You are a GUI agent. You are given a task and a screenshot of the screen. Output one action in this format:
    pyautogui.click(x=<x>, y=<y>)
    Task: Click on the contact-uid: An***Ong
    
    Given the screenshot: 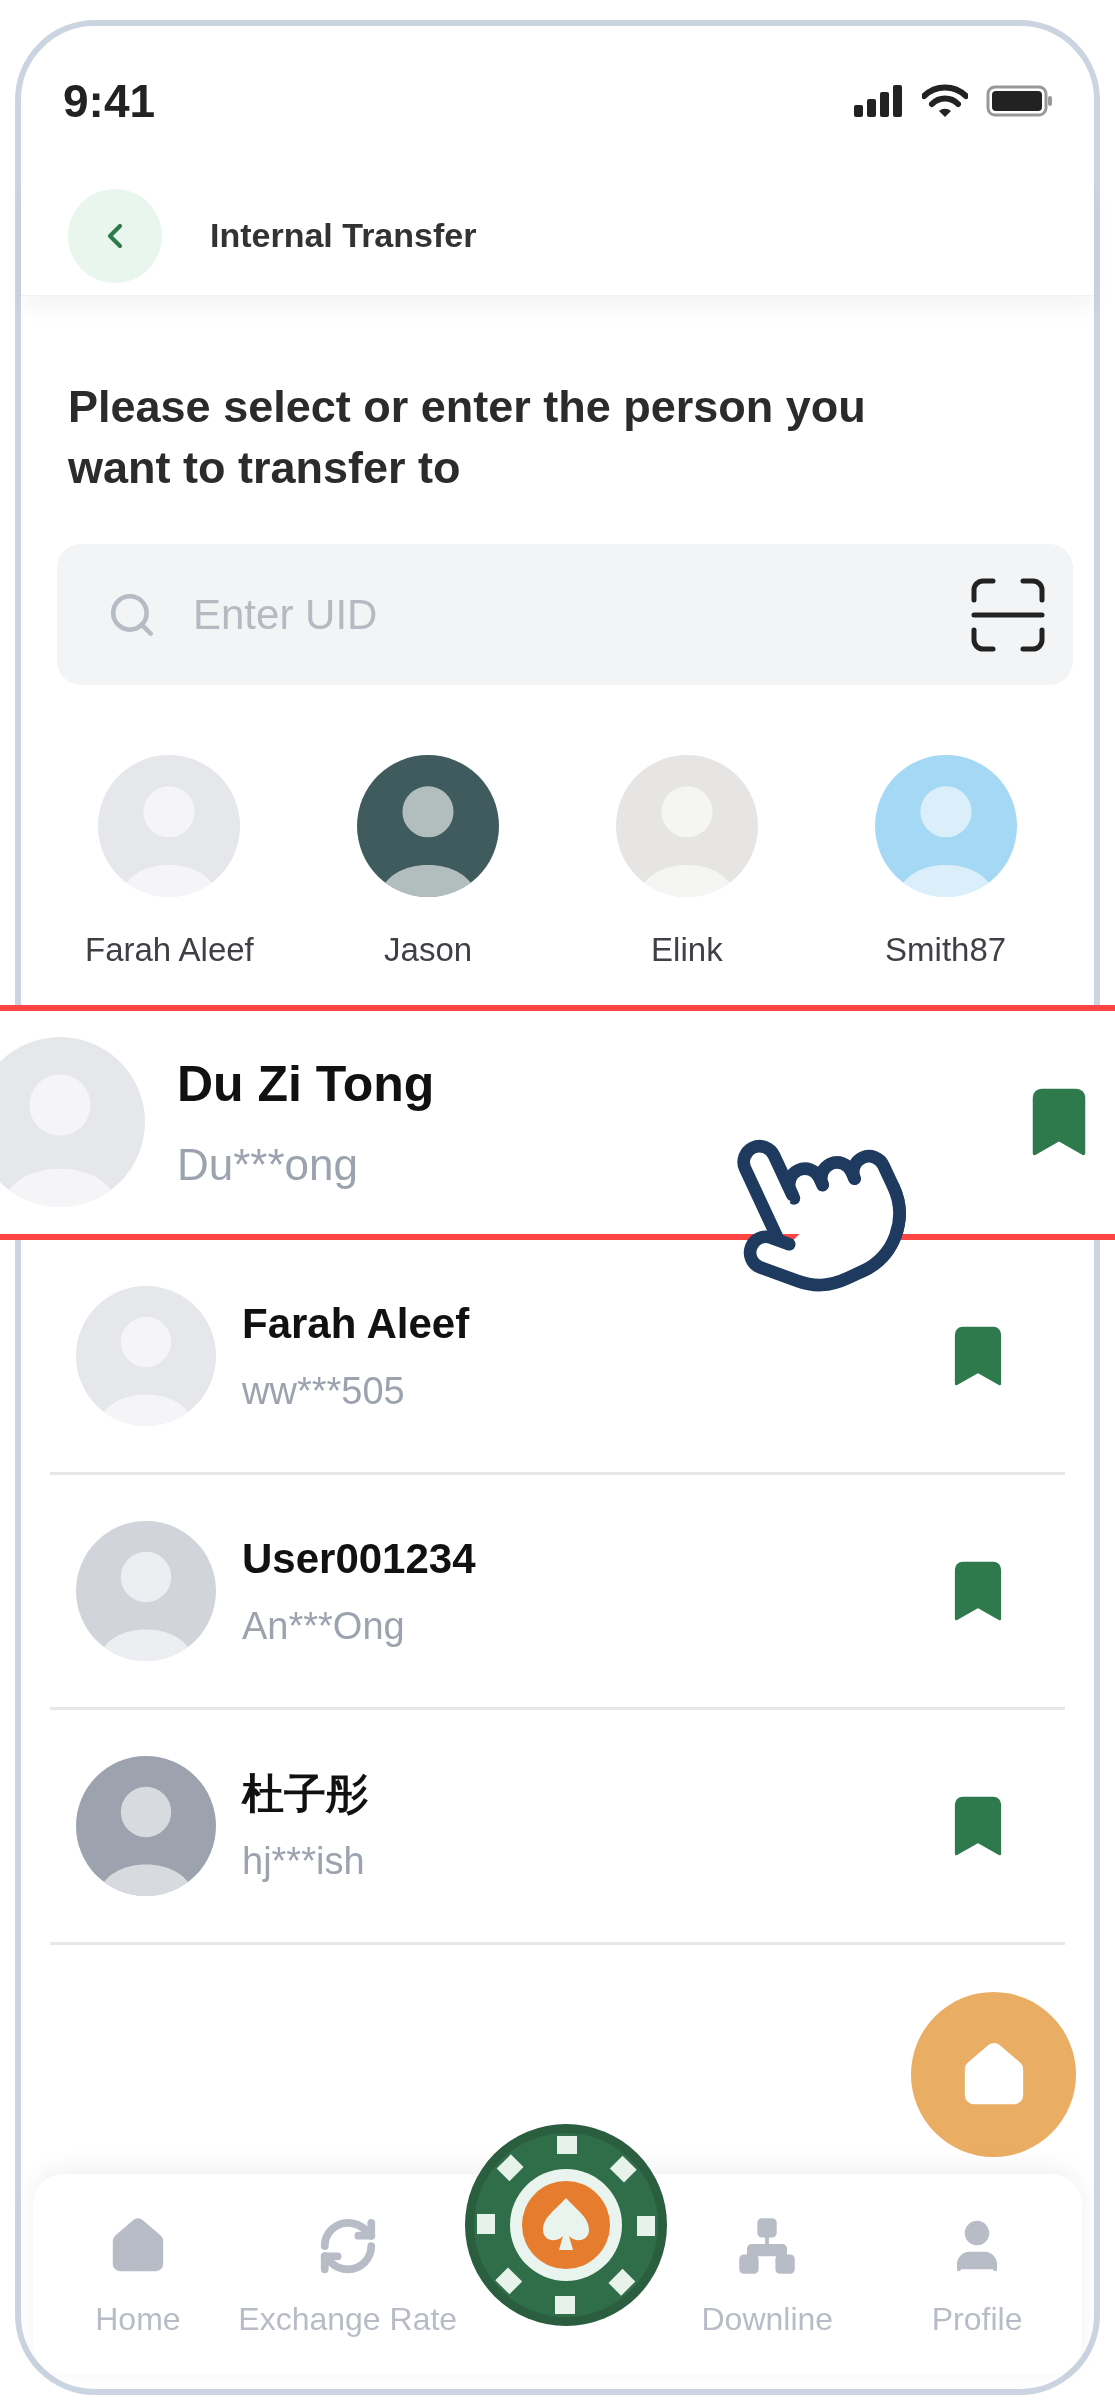 What is the action you would take?
    pyautogui.click(x=324, y=1626)
    